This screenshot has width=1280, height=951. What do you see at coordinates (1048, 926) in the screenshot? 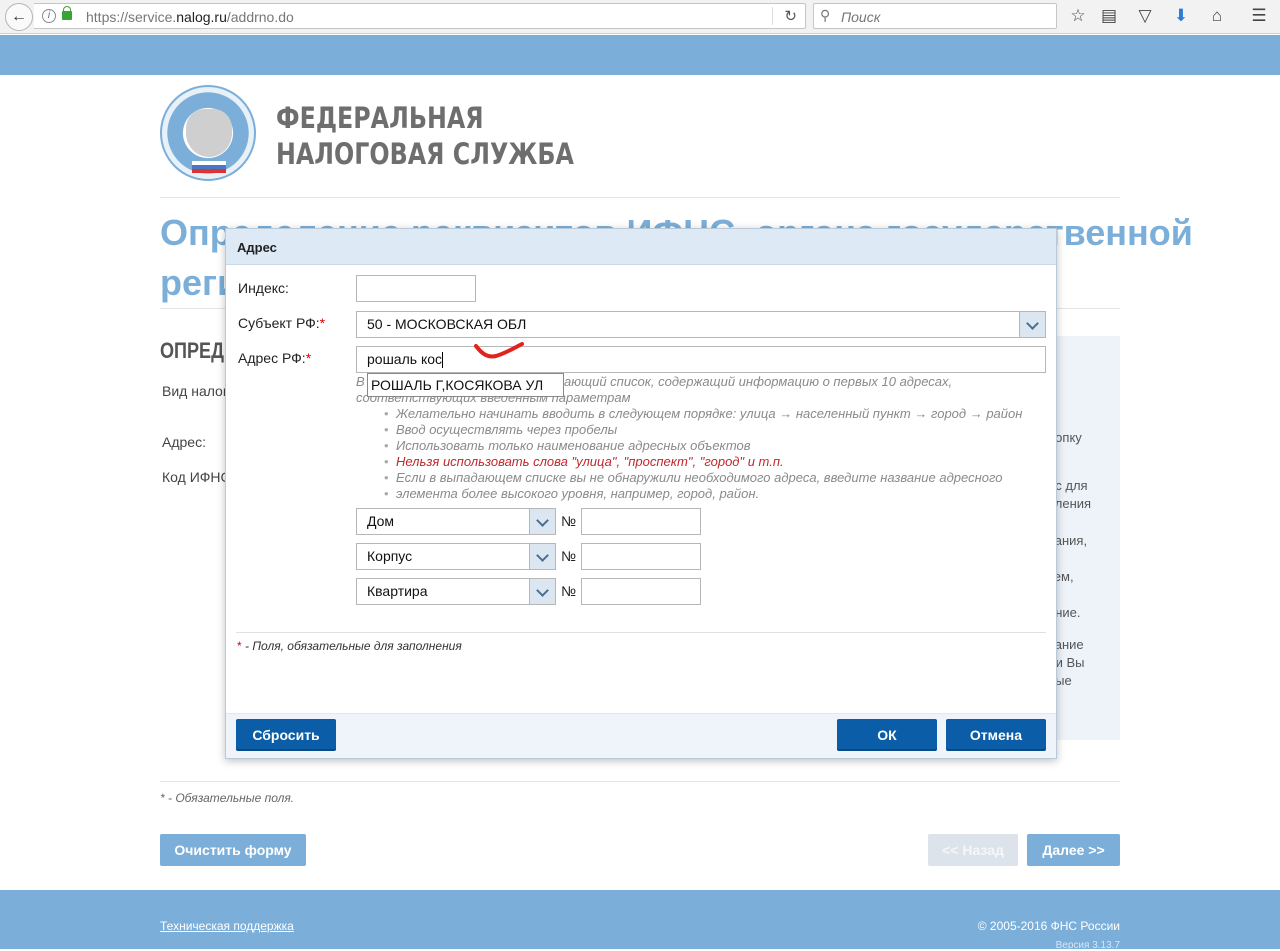
I see `copyright: © 2005-2016 ФНС России` at bounding box center [1048, 926].